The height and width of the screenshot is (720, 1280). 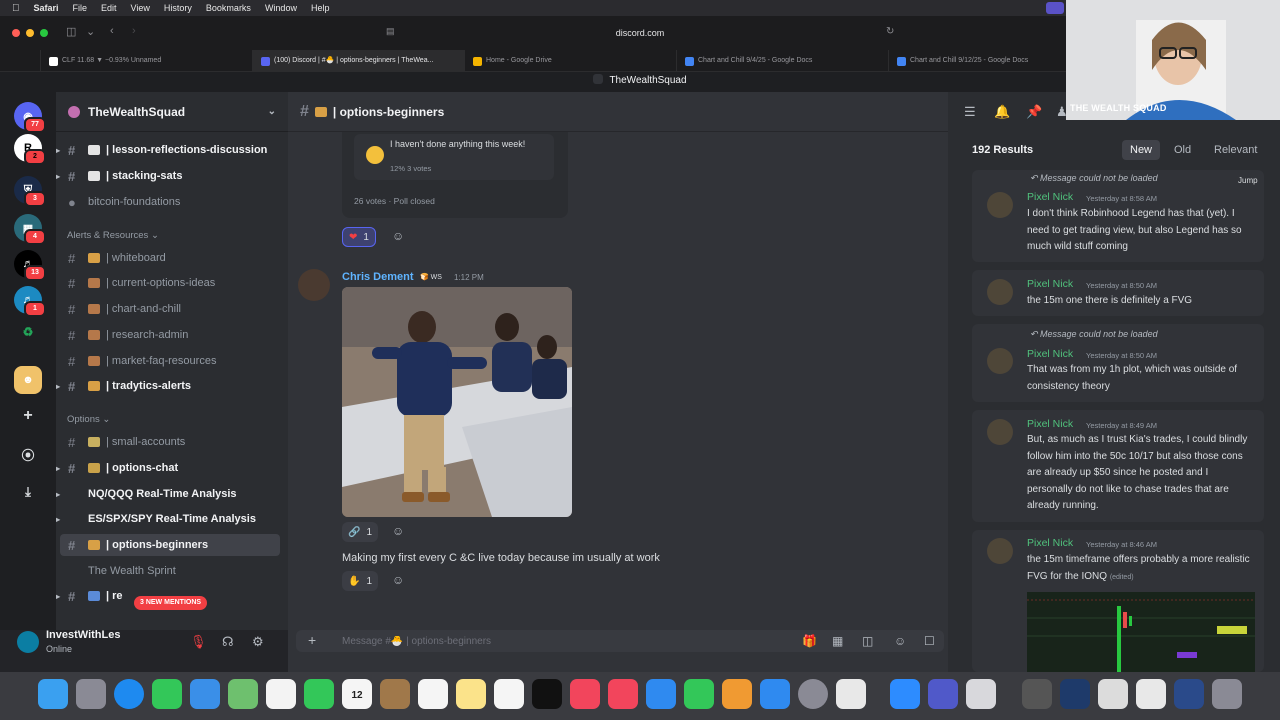 What do you see at coordinates (46, 8) in the screenshot?
I see `menubar-app-name: Safari` at bounding box center [46, 8].